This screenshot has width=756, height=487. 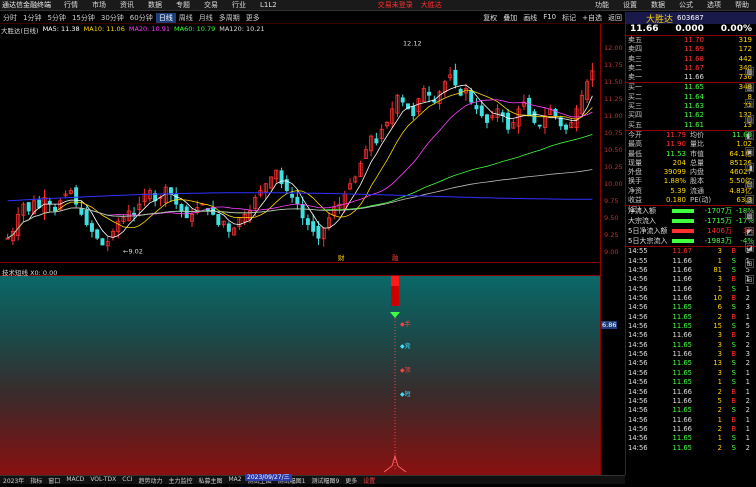 I want to click on ask-row: 卖二 11.67 348, so click(x=691, y=68).